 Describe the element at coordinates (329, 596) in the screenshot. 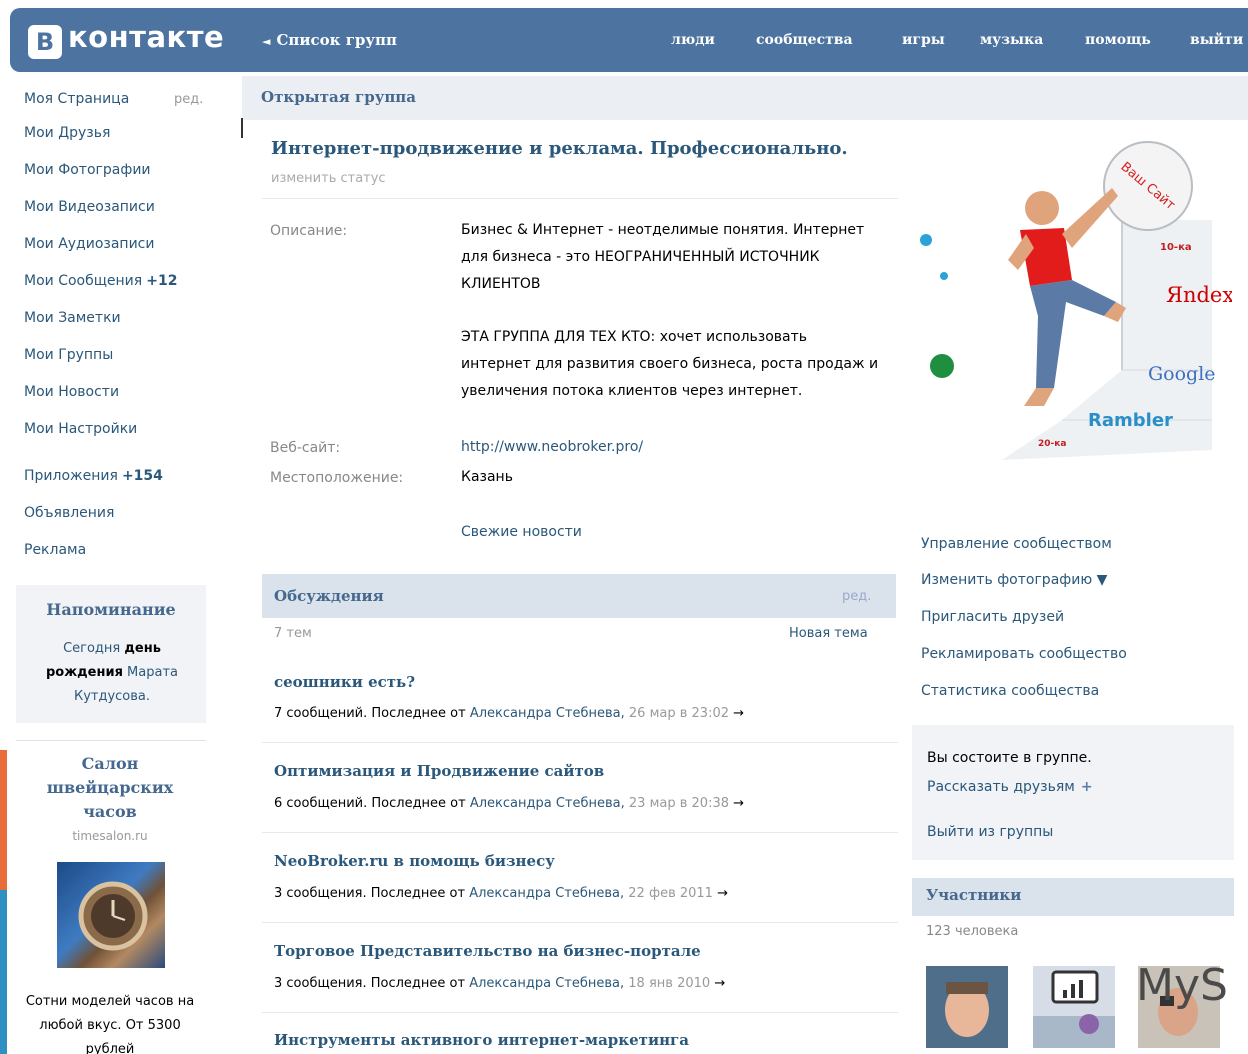

I see `discussions-title: Обсуждения` at that location.